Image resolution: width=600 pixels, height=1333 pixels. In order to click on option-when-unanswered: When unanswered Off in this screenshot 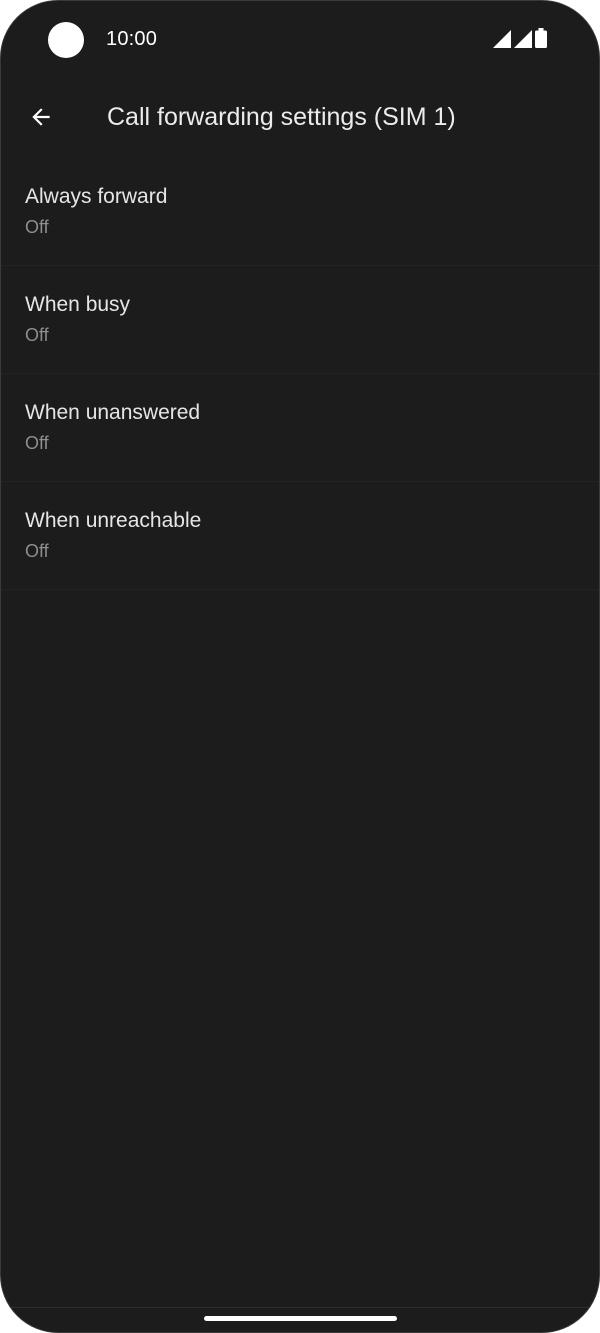, I will do `click(300, 428)`.